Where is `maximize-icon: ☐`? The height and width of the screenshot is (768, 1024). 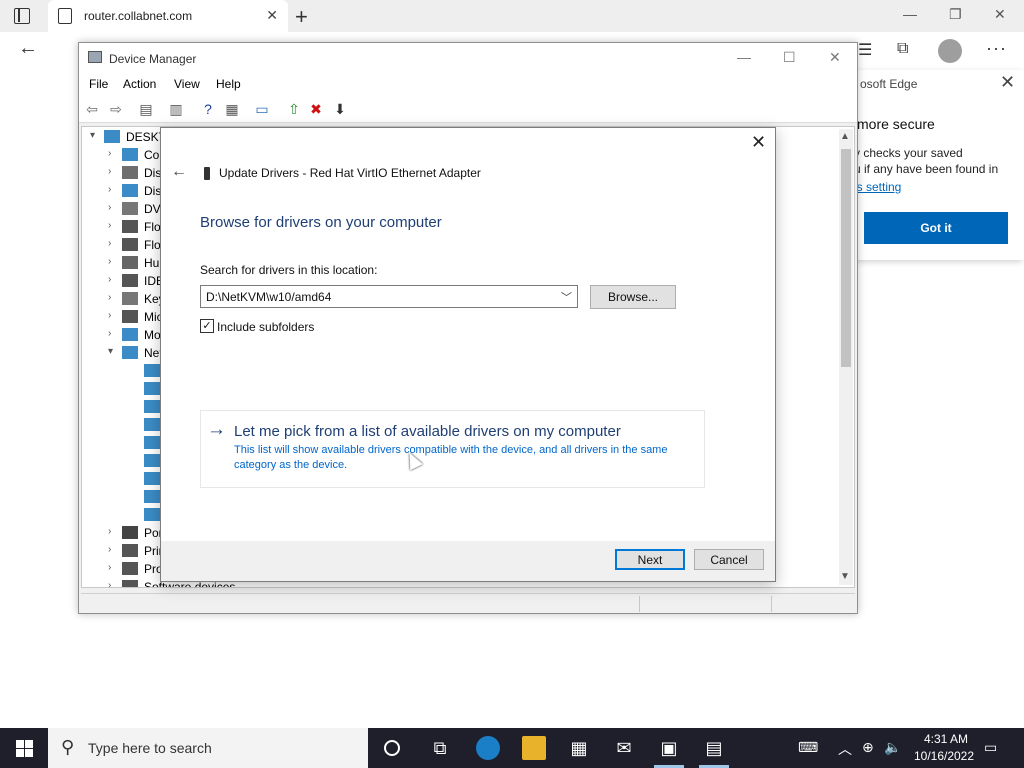
maximize-icon: ☐ is located at coordinates (789, 57).